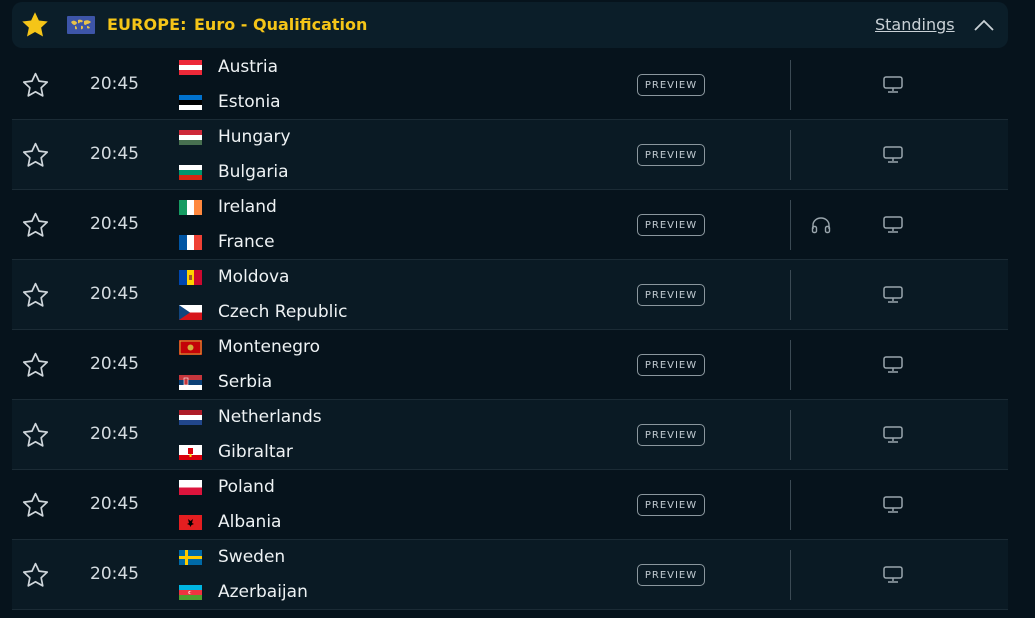 The width and height of the screenshot is (1035, 618). I want to click on ireland-flag-icon, so click(190, 207).